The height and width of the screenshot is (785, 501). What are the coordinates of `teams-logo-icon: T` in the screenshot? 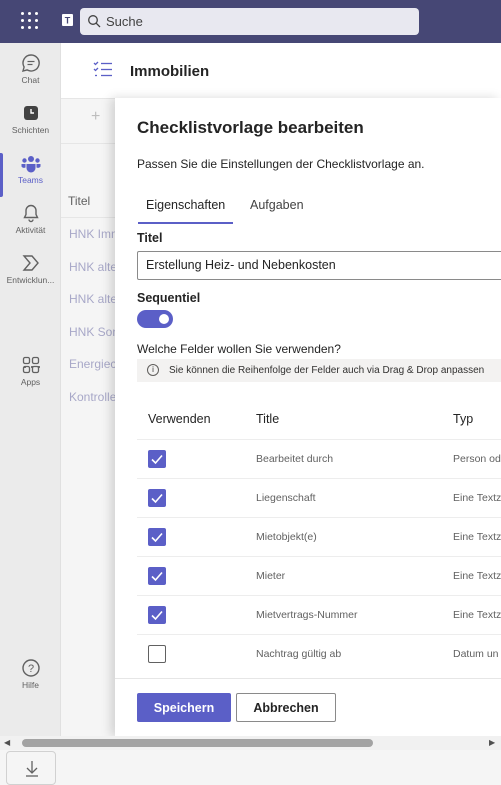 It's located at (67, 20).